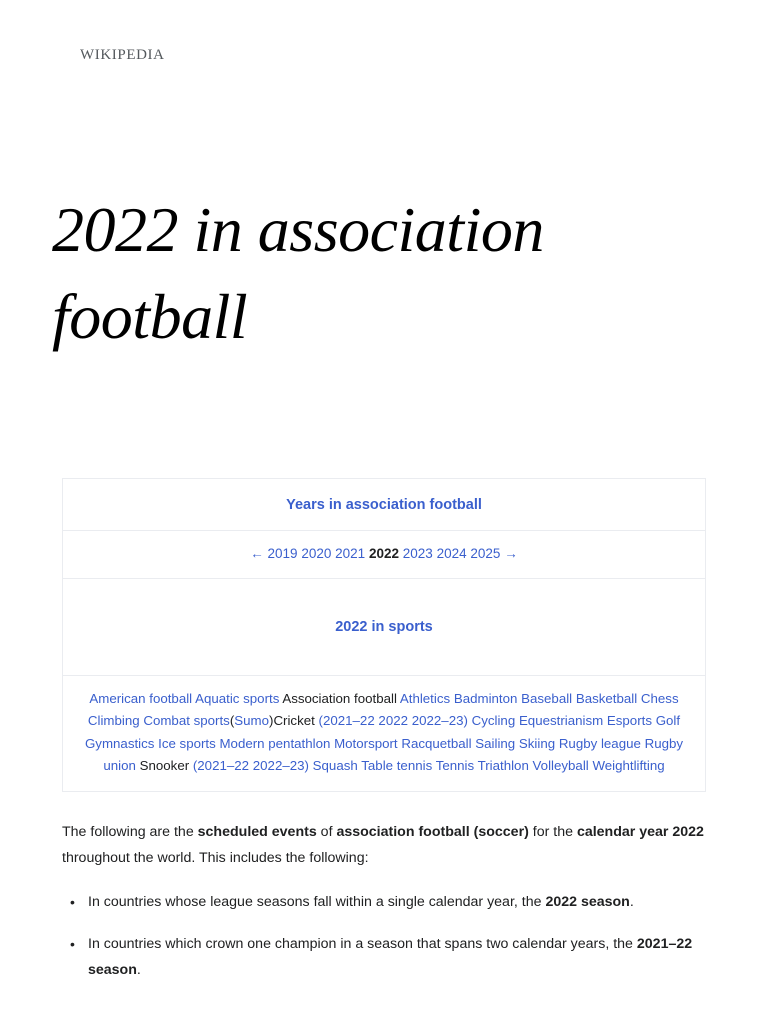 This screenshot has height=1024, width=768. Describe the element at coordinates (640, 832) in the screenshot. I see `emphasis-text: calendar year 2022` at that location.